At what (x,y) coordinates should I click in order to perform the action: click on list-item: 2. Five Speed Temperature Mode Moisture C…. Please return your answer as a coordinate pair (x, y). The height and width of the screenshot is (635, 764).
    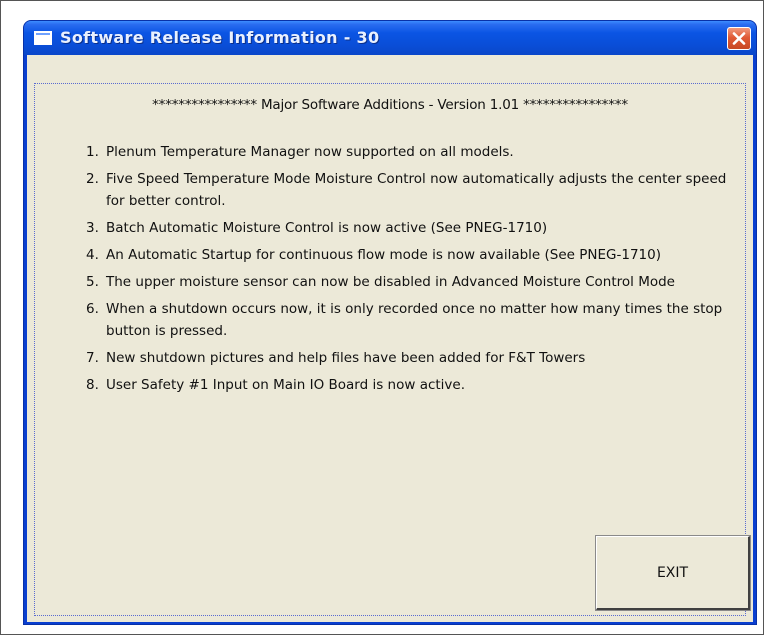
    Looking at the image, I should click on (390, 190).